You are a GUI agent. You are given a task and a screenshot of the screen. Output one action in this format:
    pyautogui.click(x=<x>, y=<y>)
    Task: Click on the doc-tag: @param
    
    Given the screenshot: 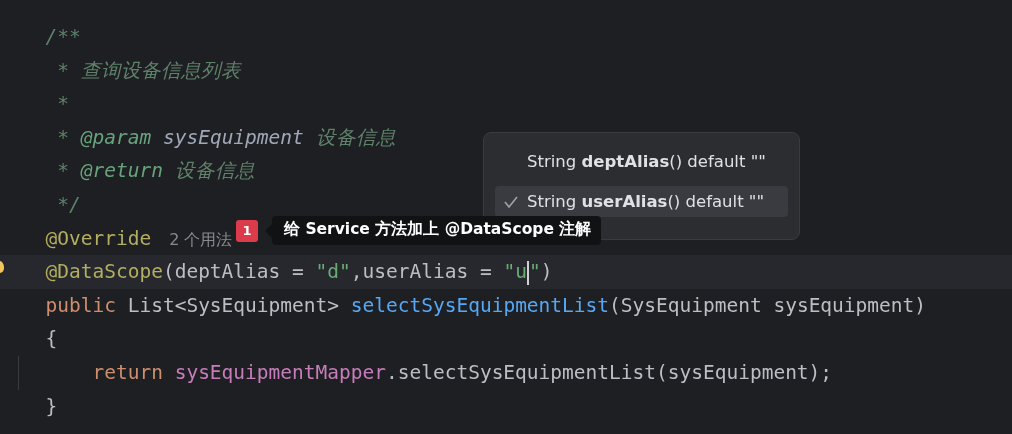 What is the action you would take?
    pyautogui.click(x=116, y=137)
    